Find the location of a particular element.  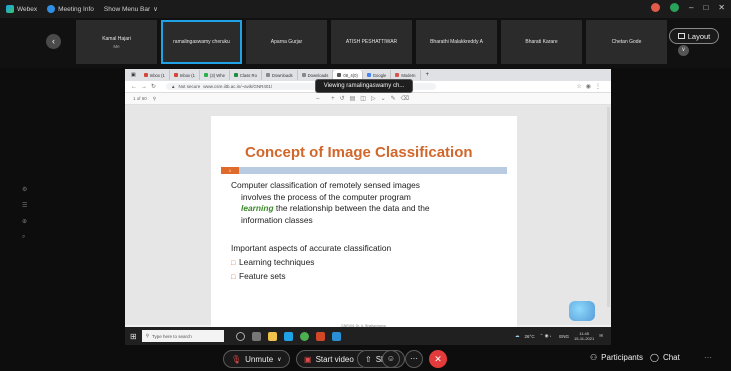

zoom-out-button: – is located at coordinates (320, 99).